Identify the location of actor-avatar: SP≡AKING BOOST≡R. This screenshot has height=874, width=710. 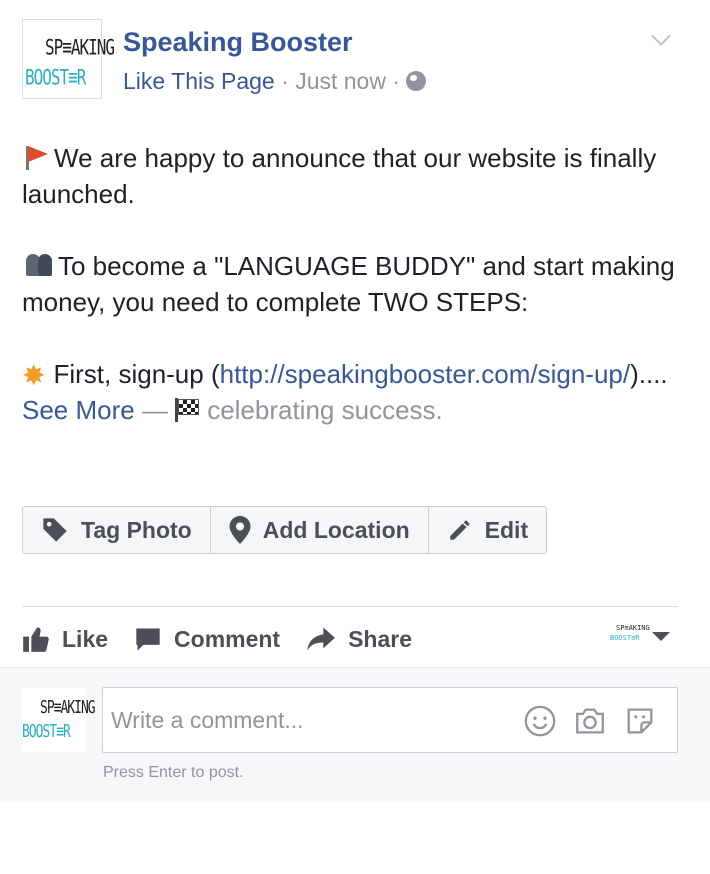
(630, 636).